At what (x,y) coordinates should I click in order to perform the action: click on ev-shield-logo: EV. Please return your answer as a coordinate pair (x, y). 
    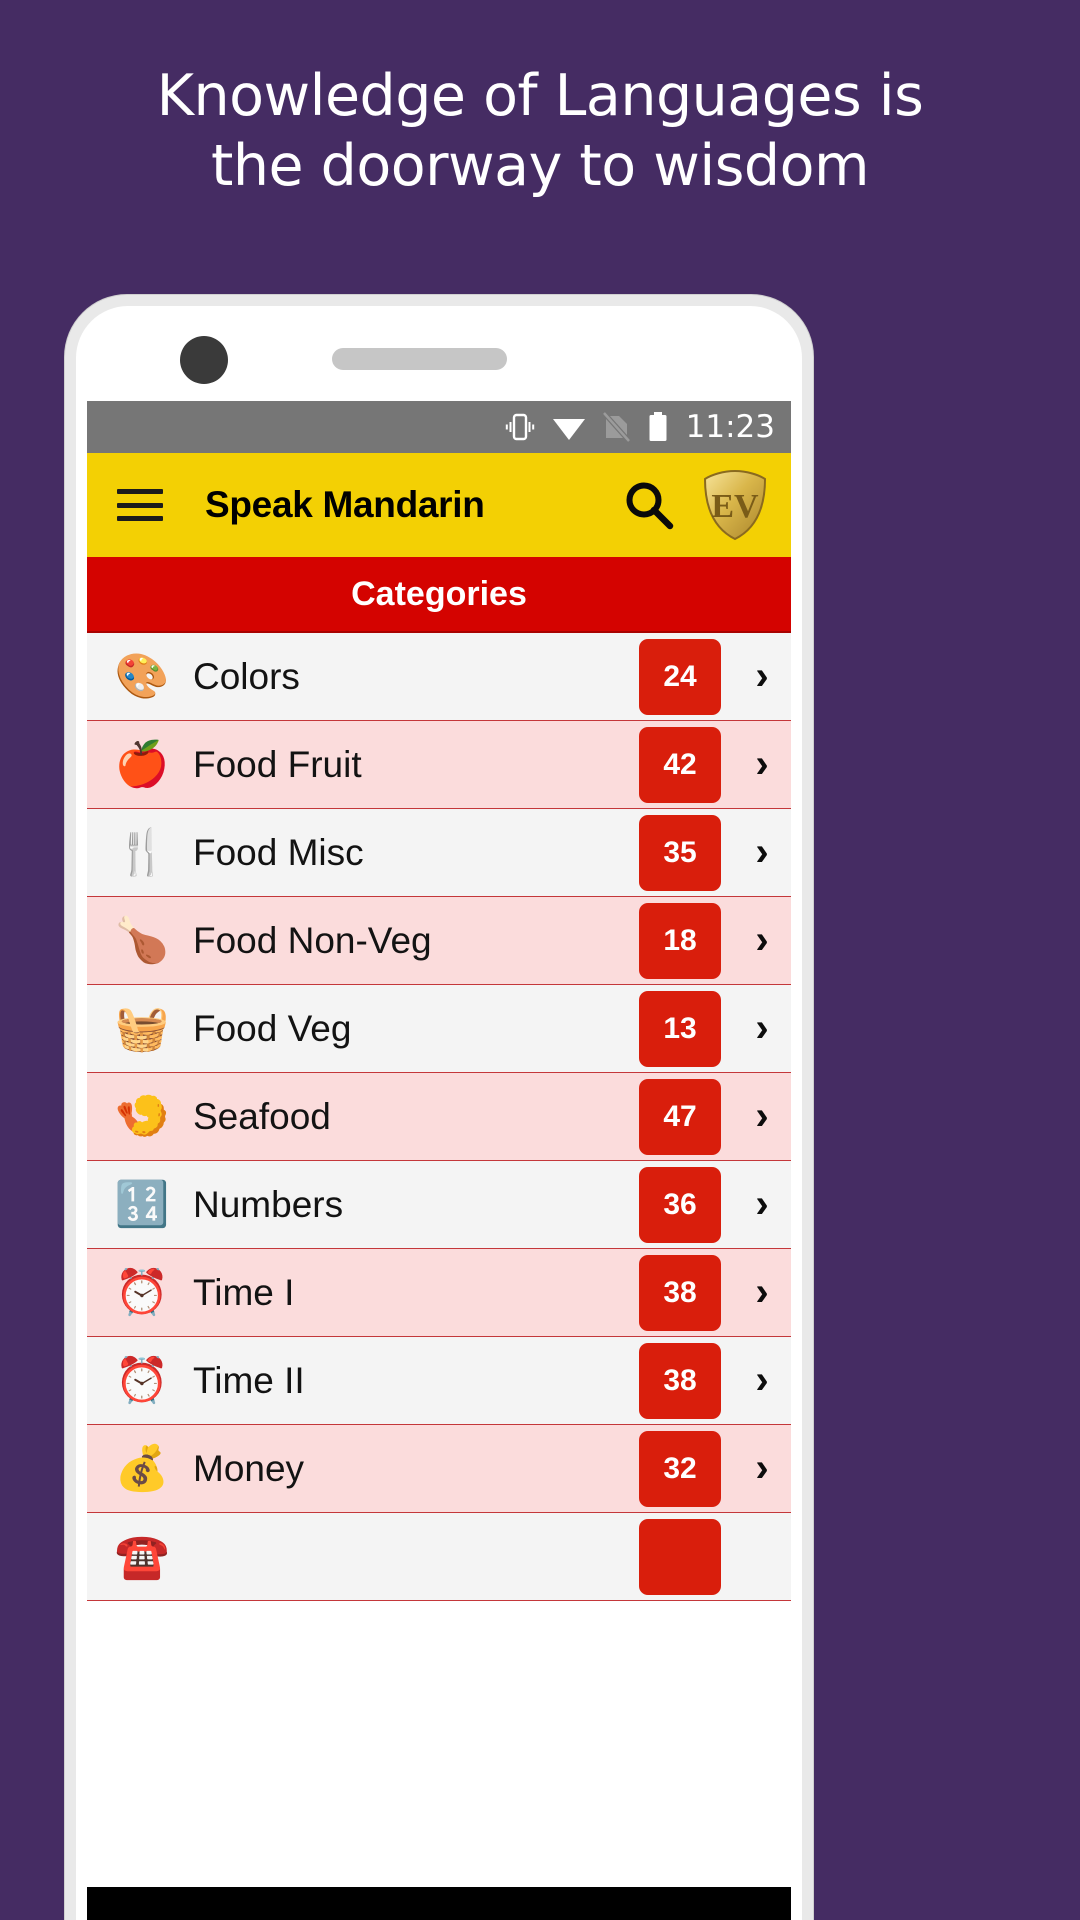
    Looking at the image, I should click on (735, 505).